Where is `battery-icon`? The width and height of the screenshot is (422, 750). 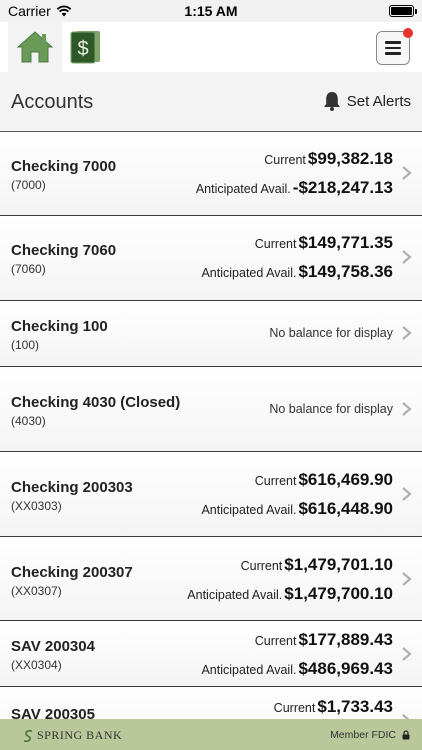
battery-icon is located at coordinates (403, 11).